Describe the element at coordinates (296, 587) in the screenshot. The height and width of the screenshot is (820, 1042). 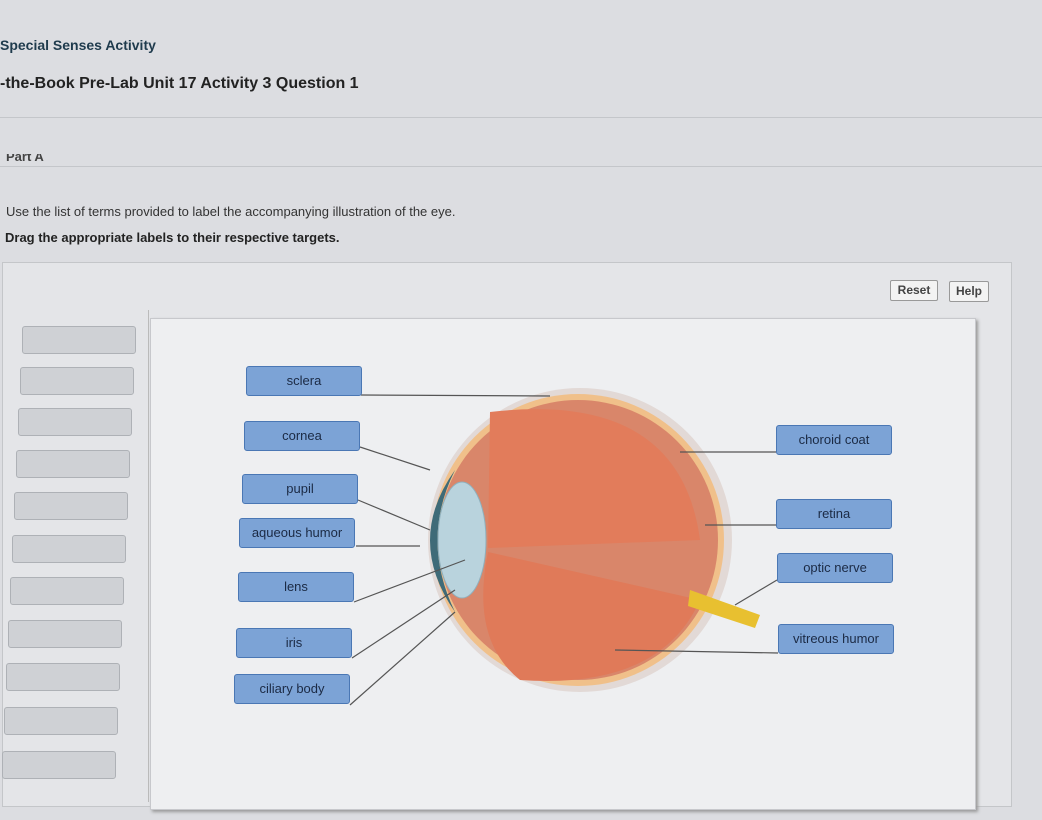
I see `label-lens: lens` at that location.